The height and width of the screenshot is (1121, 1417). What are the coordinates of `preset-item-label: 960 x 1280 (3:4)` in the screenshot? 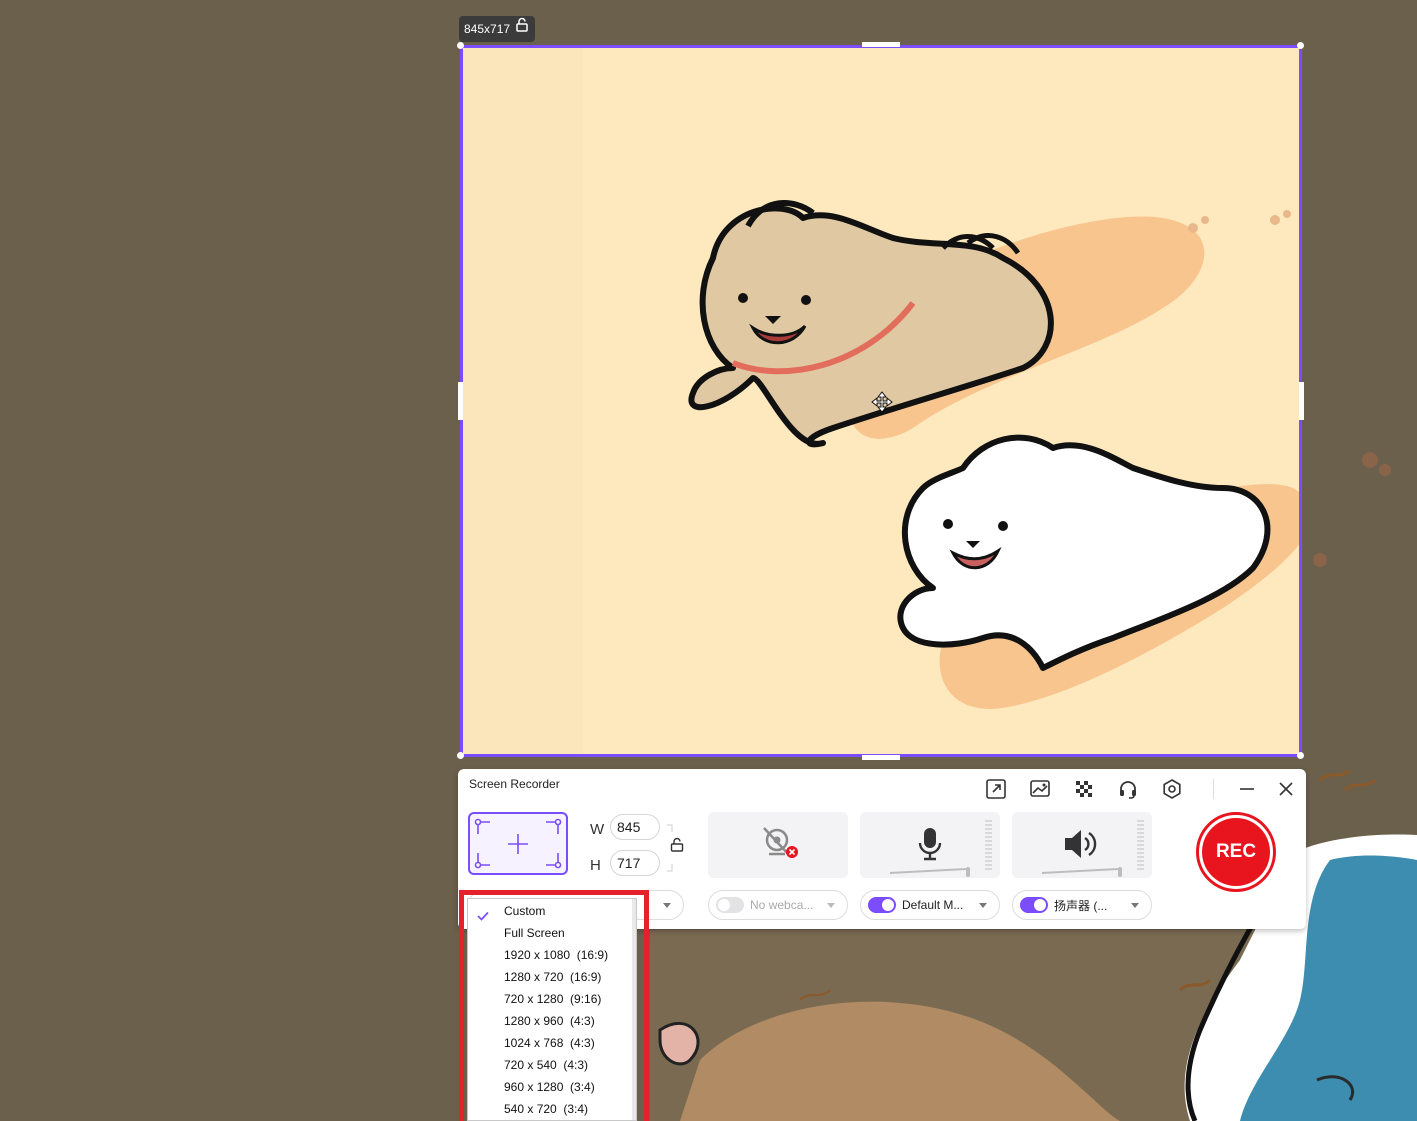 It's located at (549, 1087).